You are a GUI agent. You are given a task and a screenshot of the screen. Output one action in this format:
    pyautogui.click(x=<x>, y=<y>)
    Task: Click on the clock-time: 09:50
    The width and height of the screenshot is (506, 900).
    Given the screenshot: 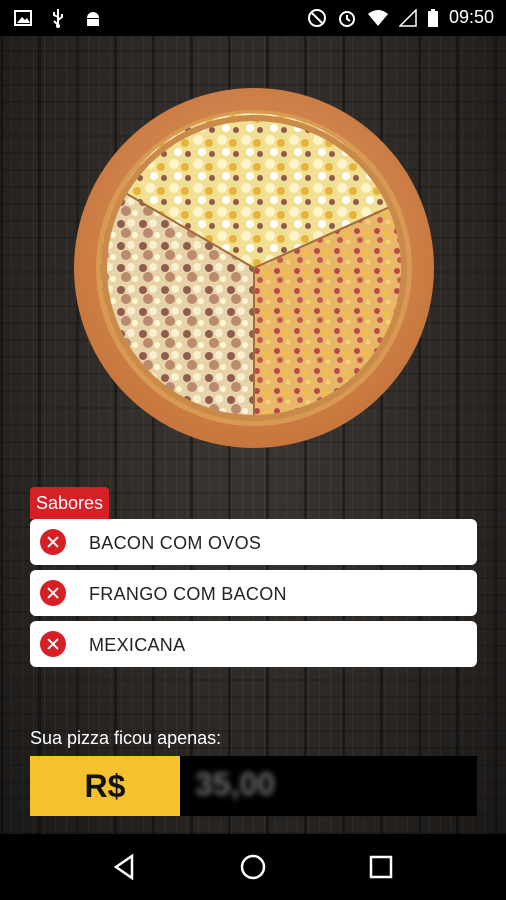 What is the action you would take?
    pyautogui.click(x=471, y=17)
    